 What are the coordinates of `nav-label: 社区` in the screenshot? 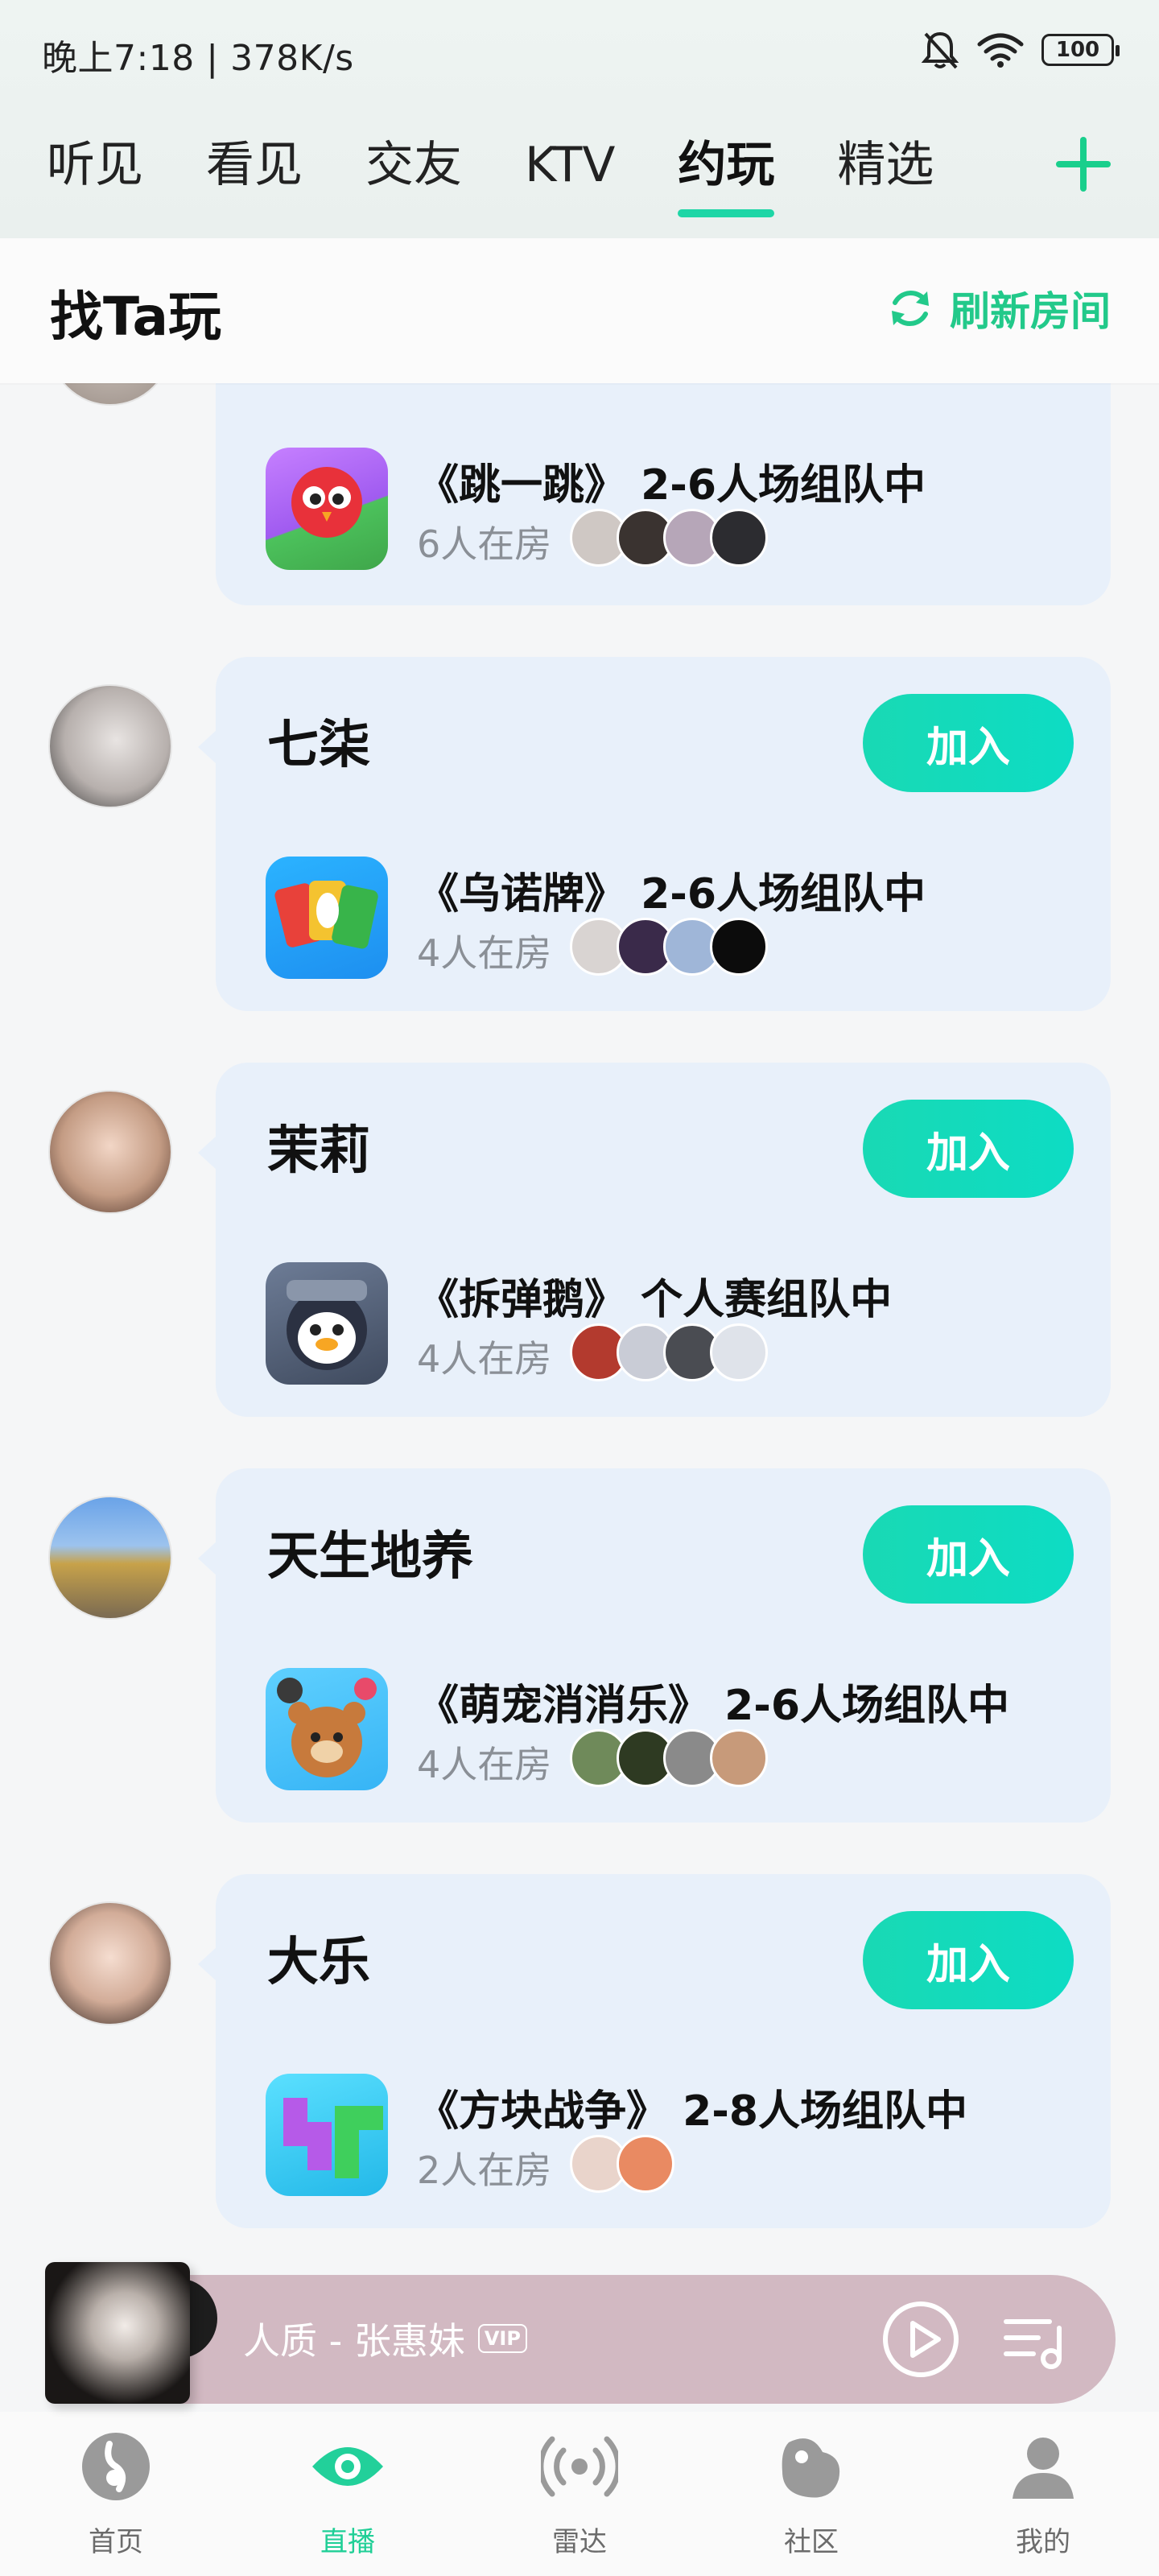 It's located at (811, 2542).